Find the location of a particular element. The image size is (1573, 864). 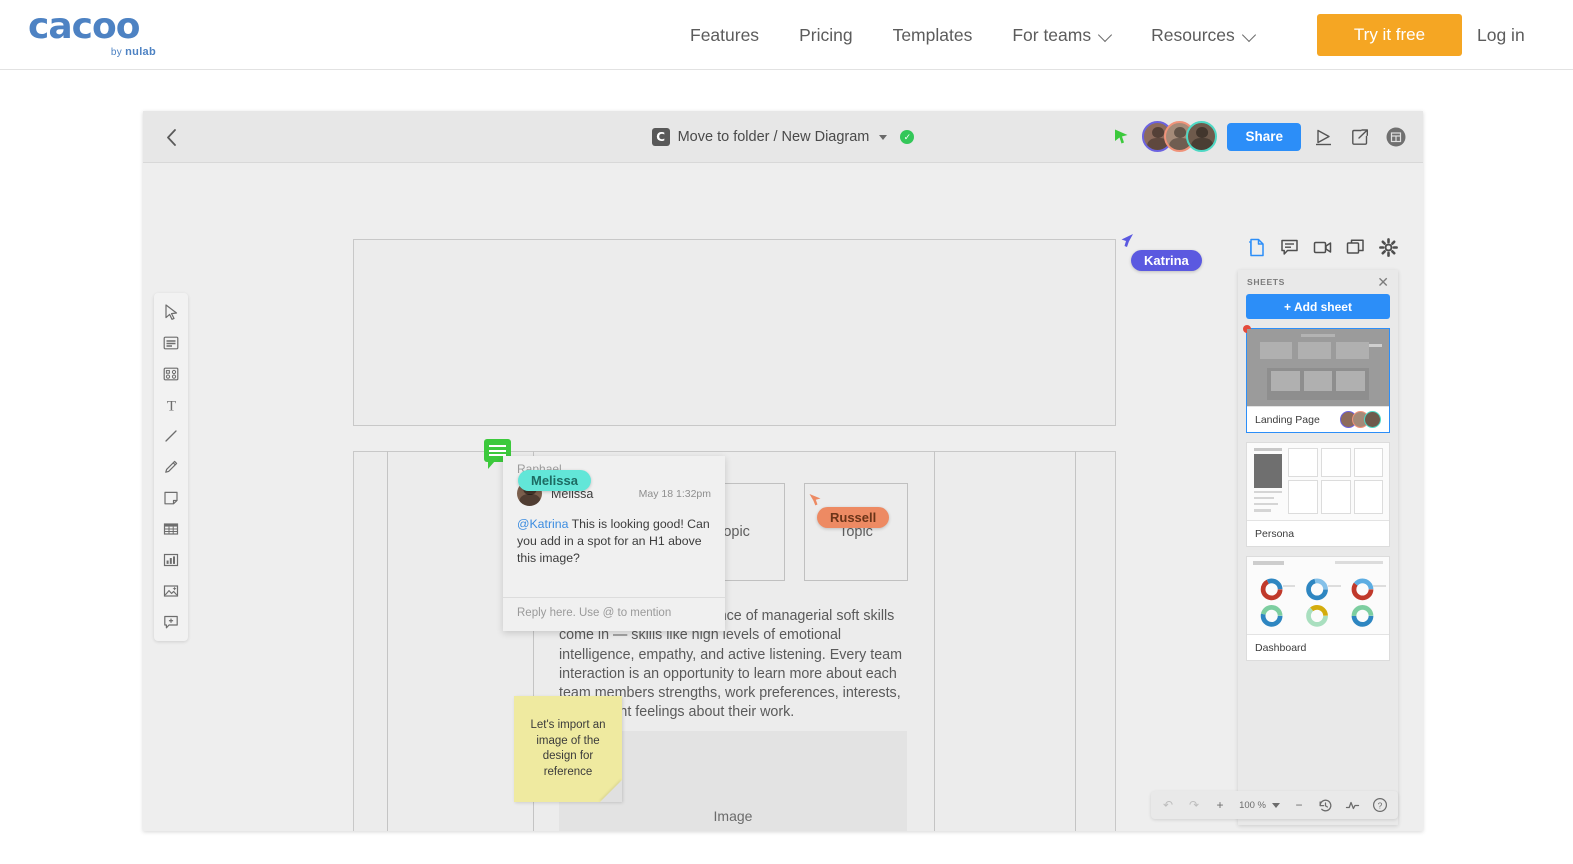

russell-cursor-label: Russell is located at coordinates (853, 517).